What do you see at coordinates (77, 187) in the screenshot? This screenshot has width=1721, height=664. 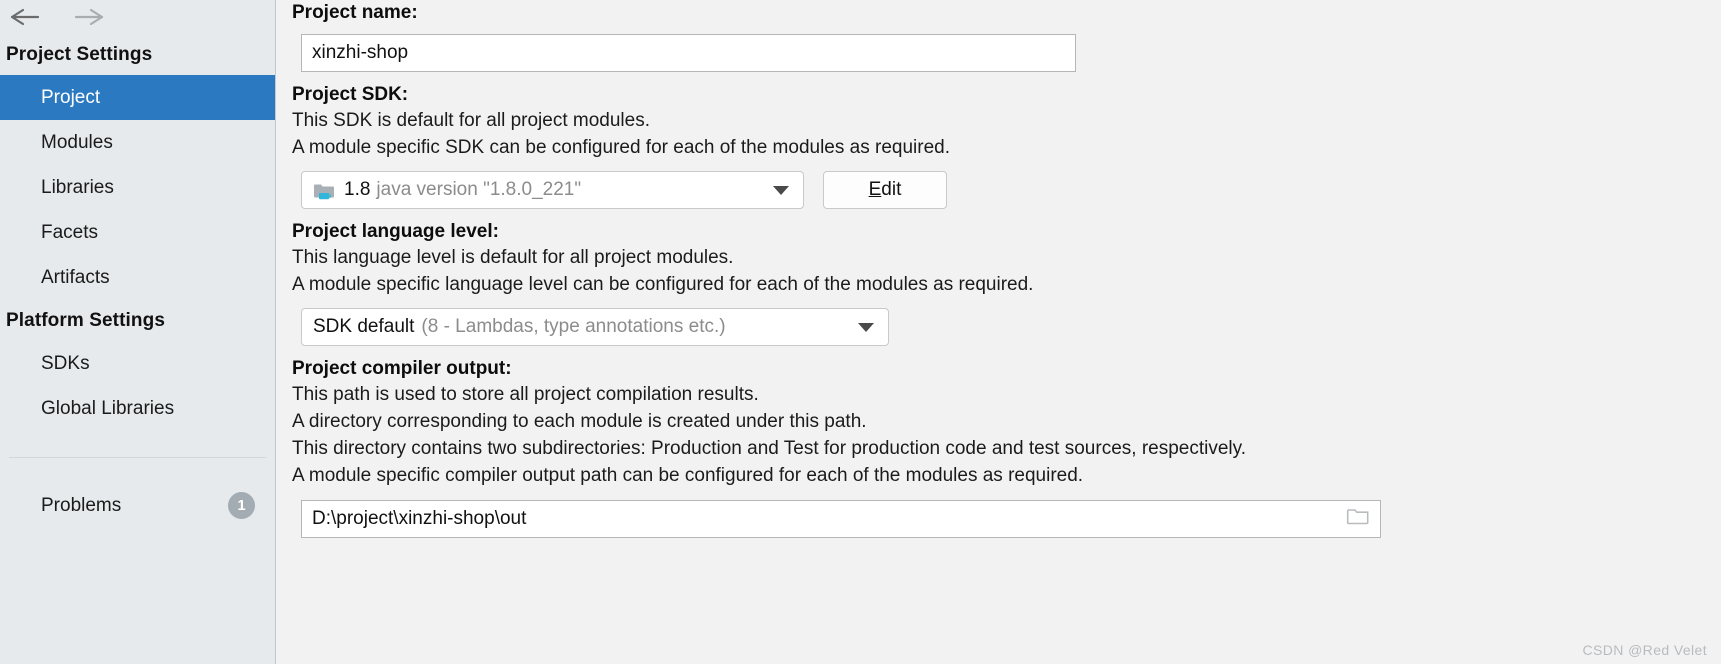 I see `sidebar-item-label: Libraries` at bounding box center [77, 187].